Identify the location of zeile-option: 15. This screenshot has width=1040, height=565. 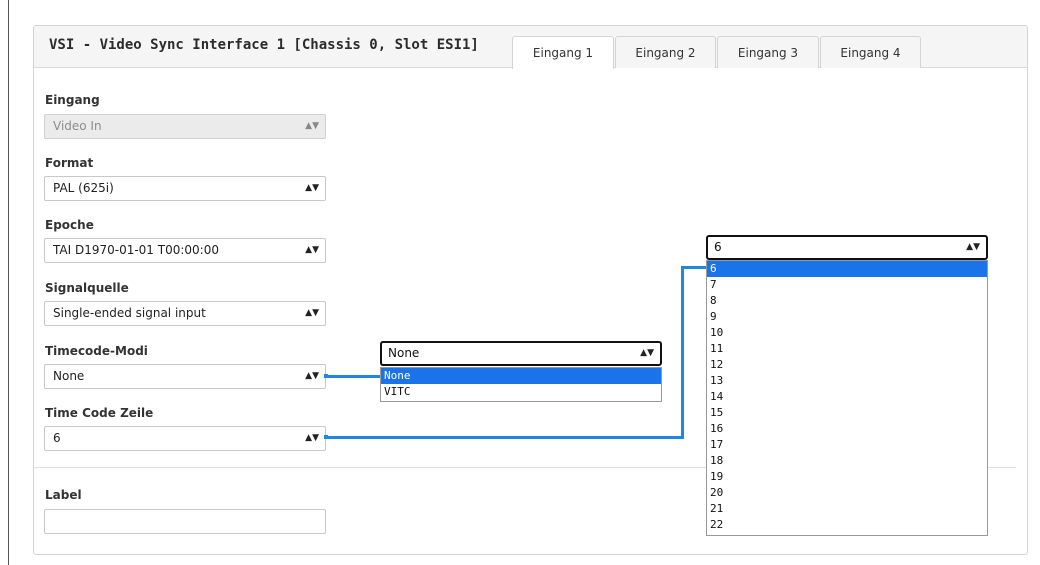
(847, 413).